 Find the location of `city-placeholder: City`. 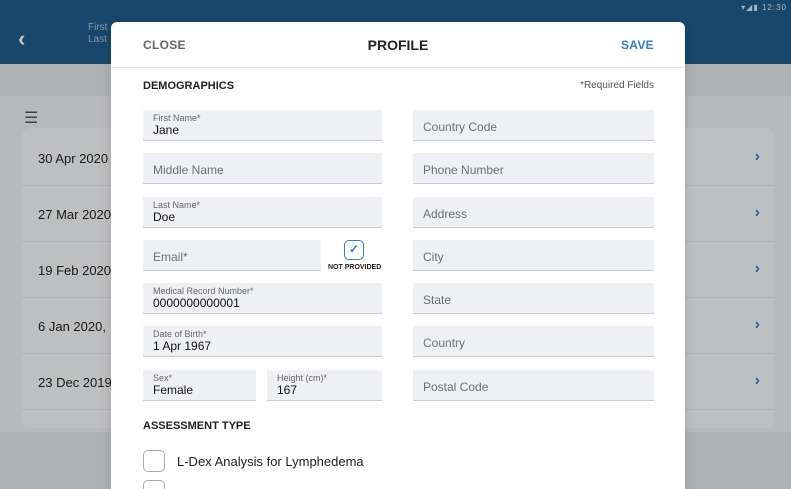

city-placeholder: City is located at coordinates (433, 257).